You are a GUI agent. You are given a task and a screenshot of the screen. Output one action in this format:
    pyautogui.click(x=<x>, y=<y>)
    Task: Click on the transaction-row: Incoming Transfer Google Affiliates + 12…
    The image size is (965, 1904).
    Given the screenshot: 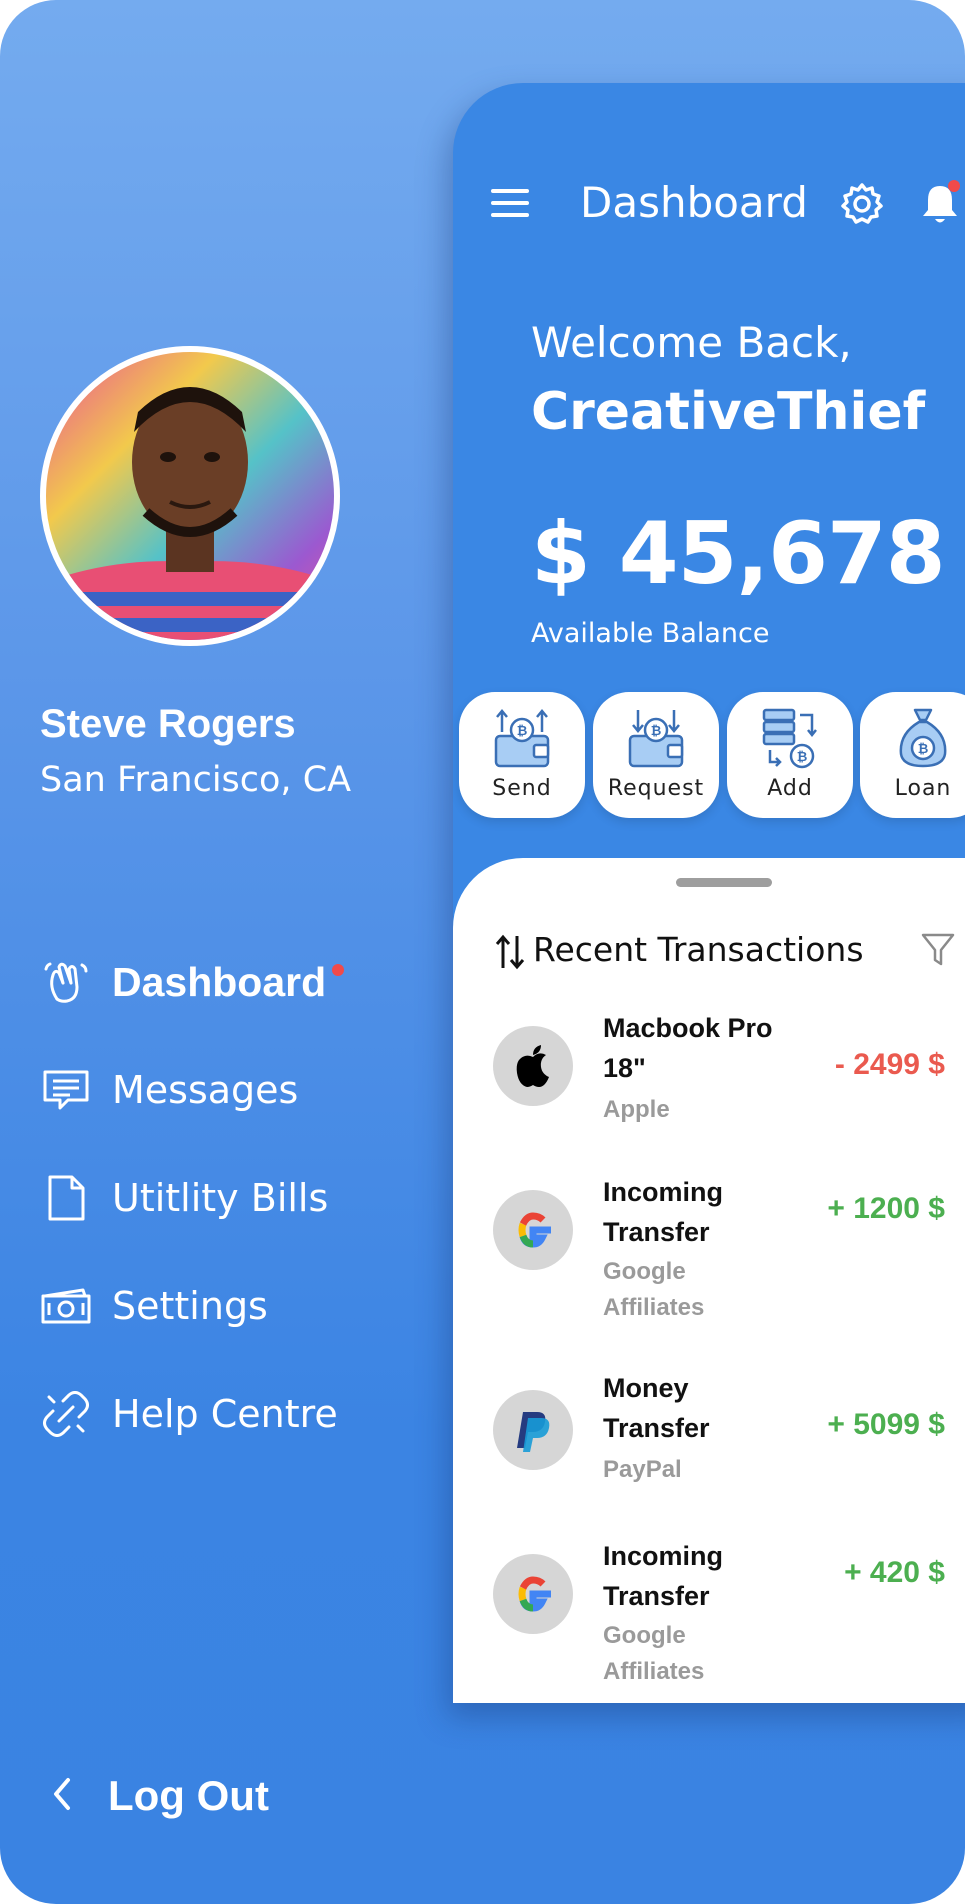 What is the action you would take?
    pyautogui.click(x=709, y=1252)
    